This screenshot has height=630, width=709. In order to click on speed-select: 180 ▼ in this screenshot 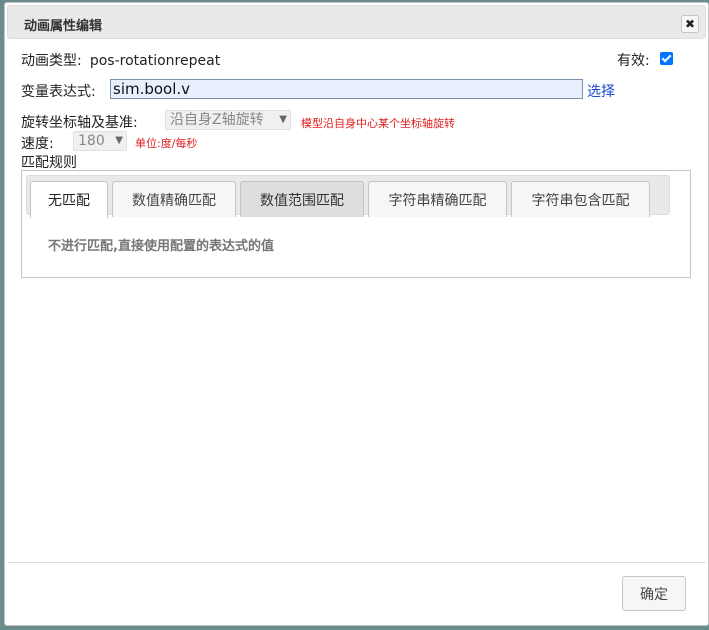, I will do `click(100, 141)`.